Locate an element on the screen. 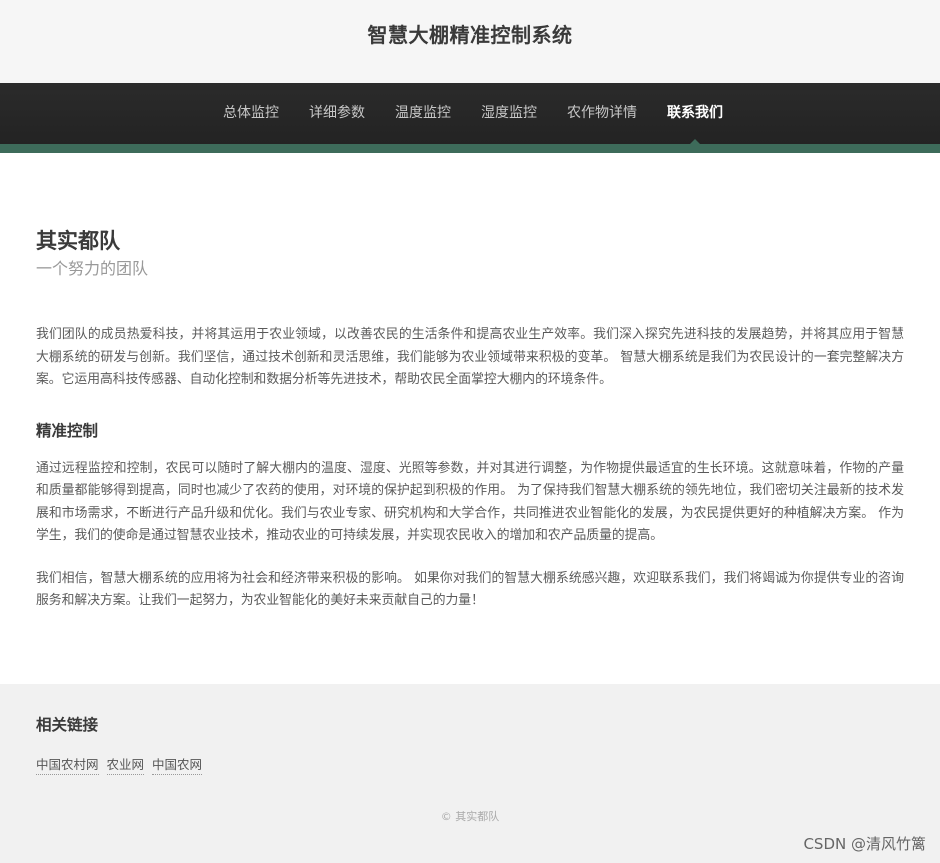 The image size is (940, 863). nav-item-crop-details: 农作物详情 is located at coordinates (602, 113).